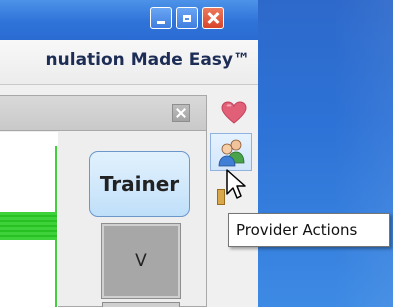 The image size is (393, 307). Describe the element at coordinates (181, 113) in the screenshot. I see `panel-close-button` at that location.